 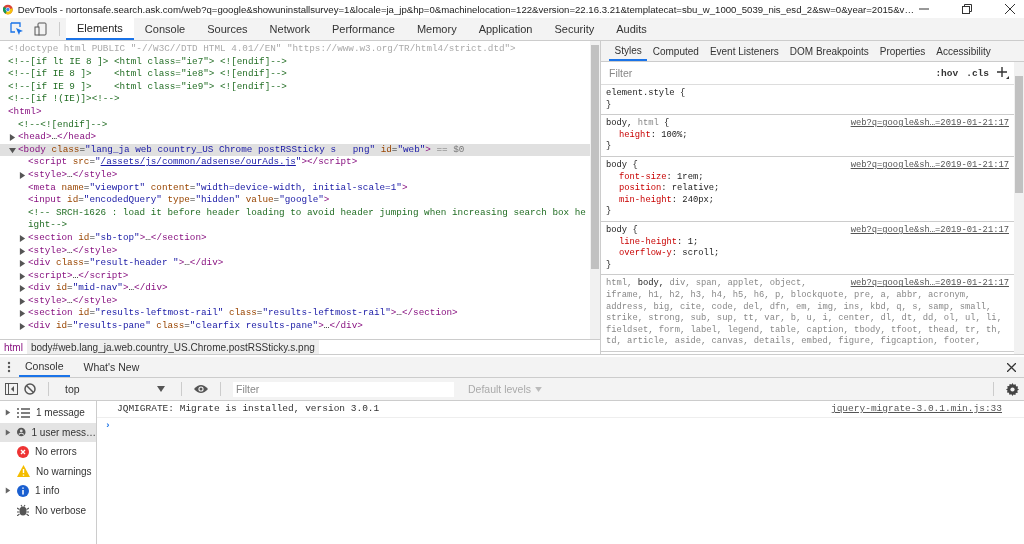 I want to click on clear-console-icon, so click(x=30, y=389).